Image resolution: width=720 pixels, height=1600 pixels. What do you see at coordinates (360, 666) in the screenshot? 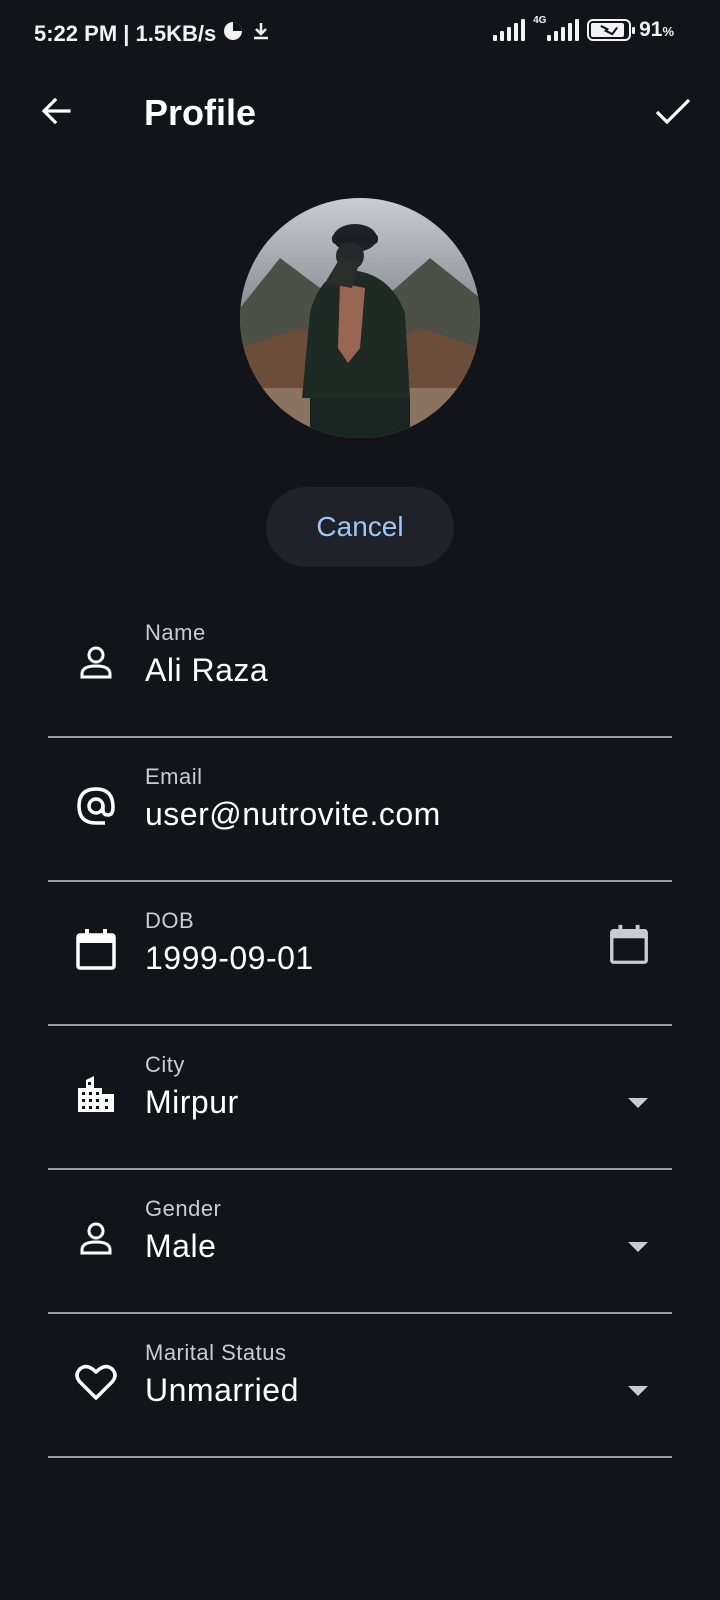
I see `name-field: Name Ali Raza` at bounding box center [360, 666].